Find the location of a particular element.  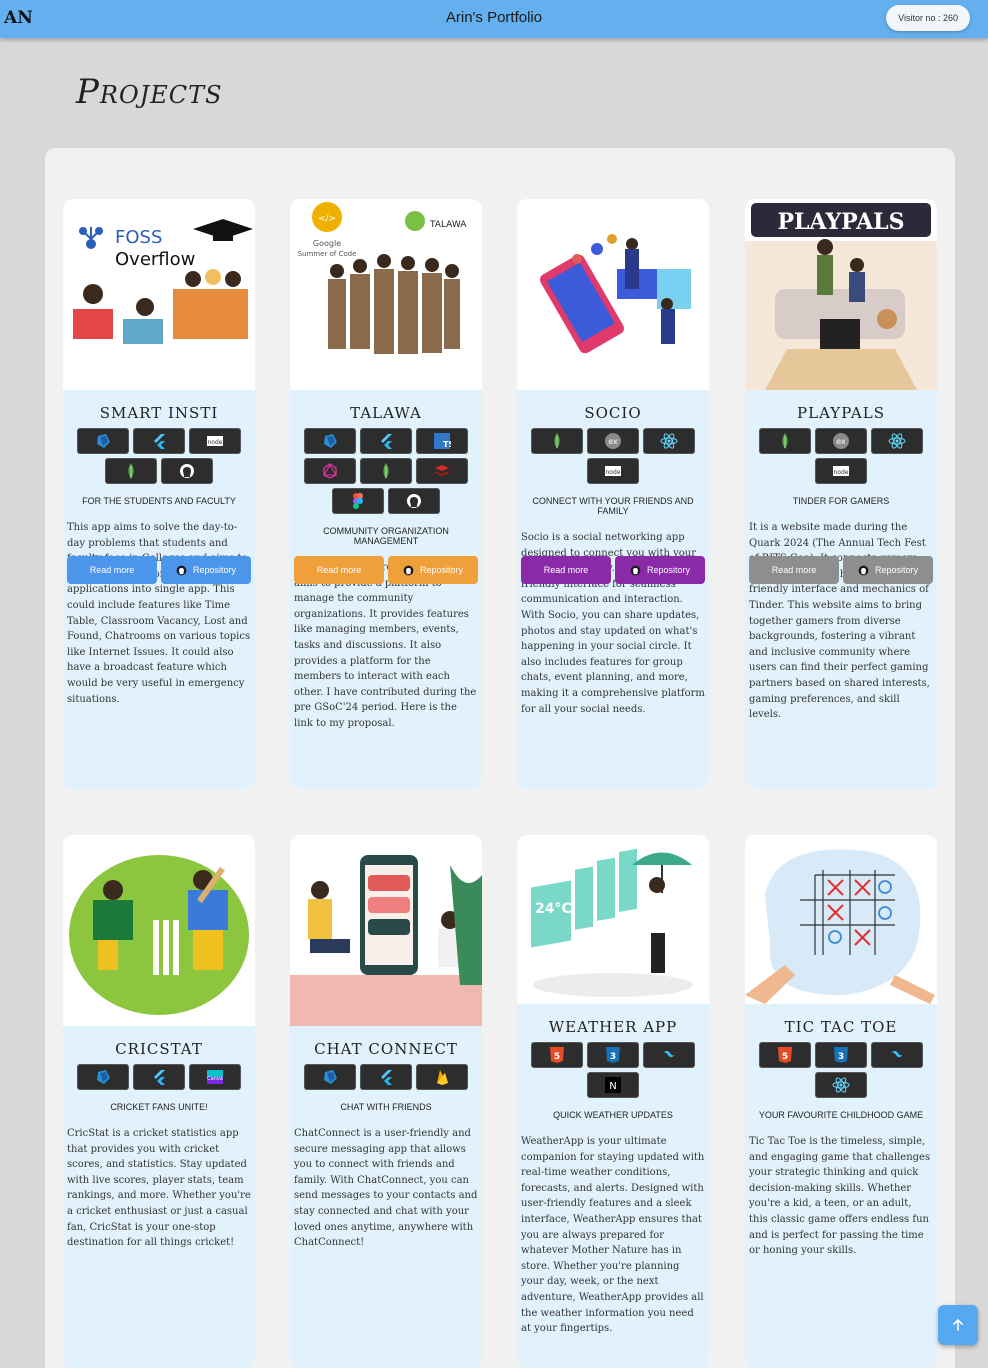

css3-icon: 3 is located at coordinates (613, 1055).